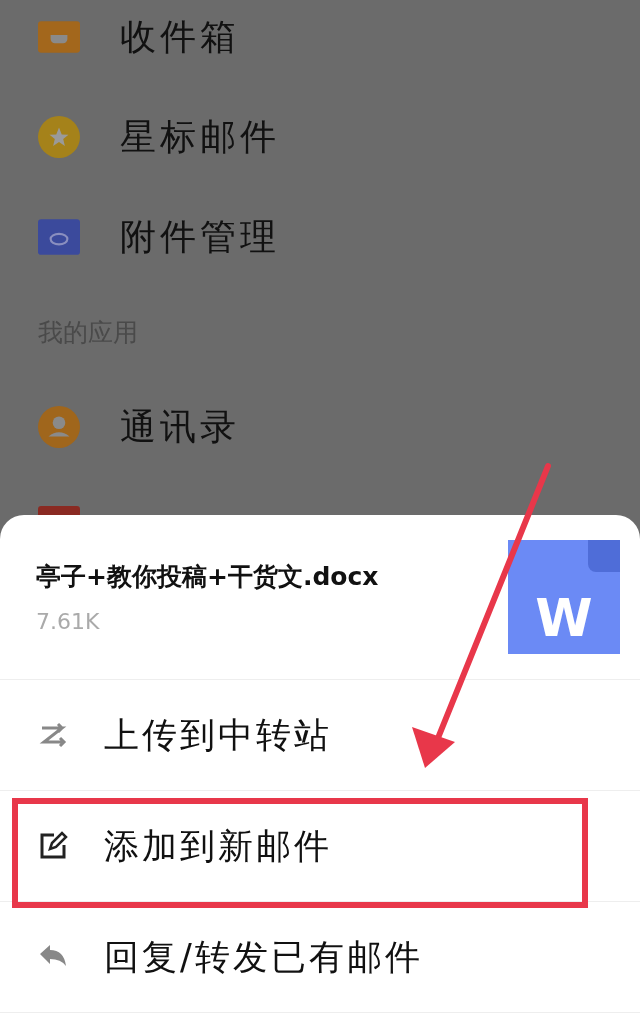  What do you see at coordinates (218, 735) in the screenshot?
I see `action-item: 上传到中转站` at bounding box center [218, 735].